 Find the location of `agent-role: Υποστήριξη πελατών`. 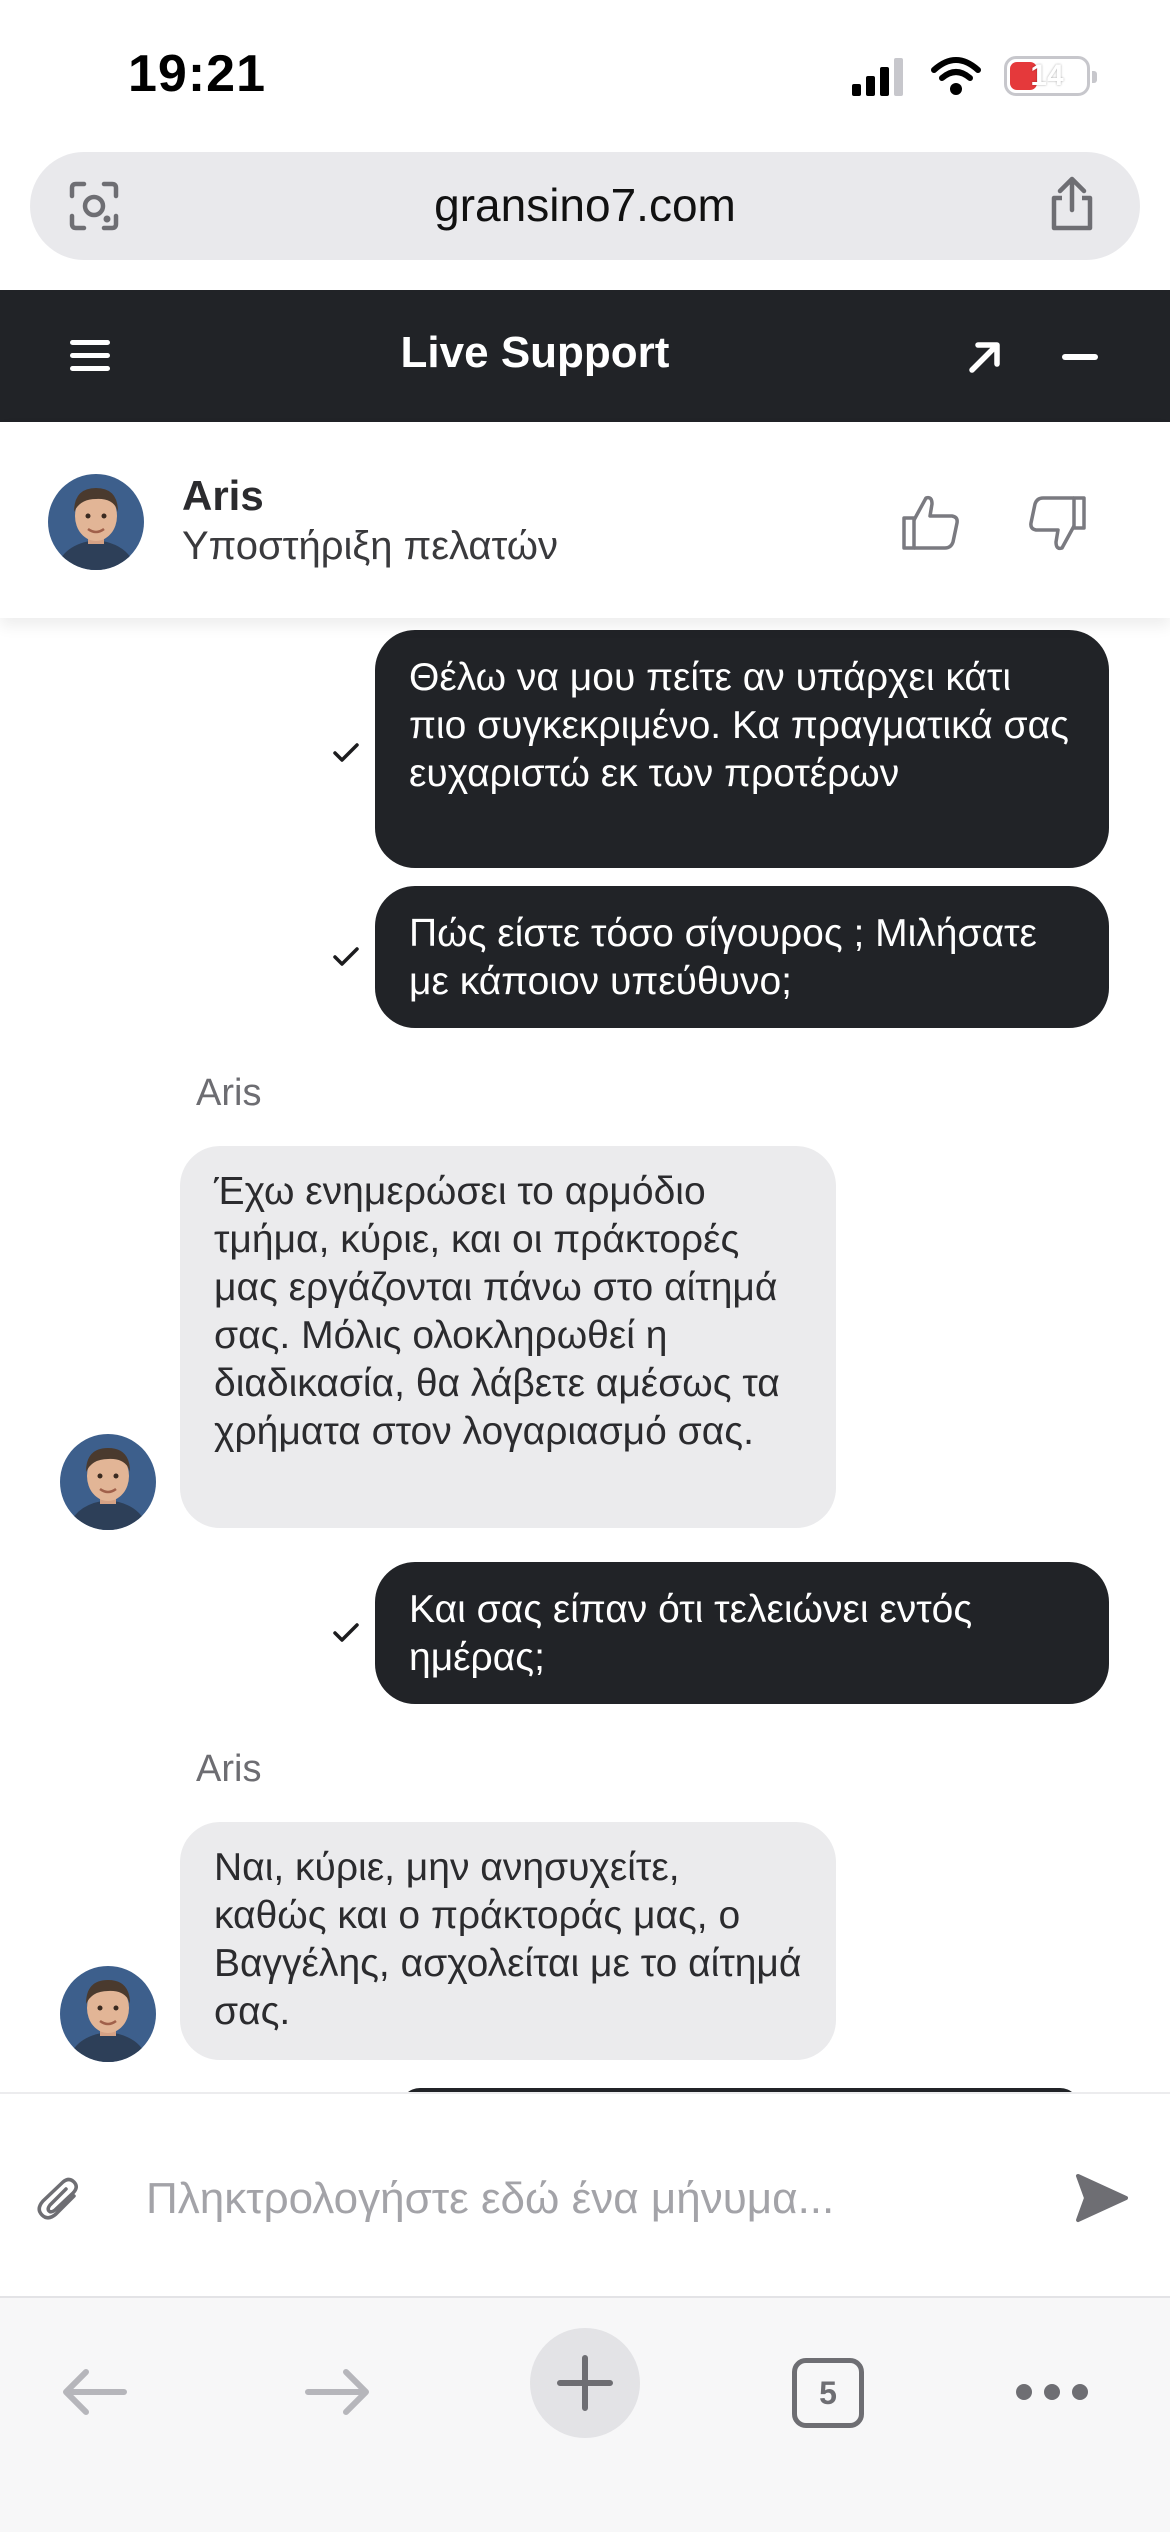

agent-role: Υποστήριξη πελατών is located at coordinates (370, 546).